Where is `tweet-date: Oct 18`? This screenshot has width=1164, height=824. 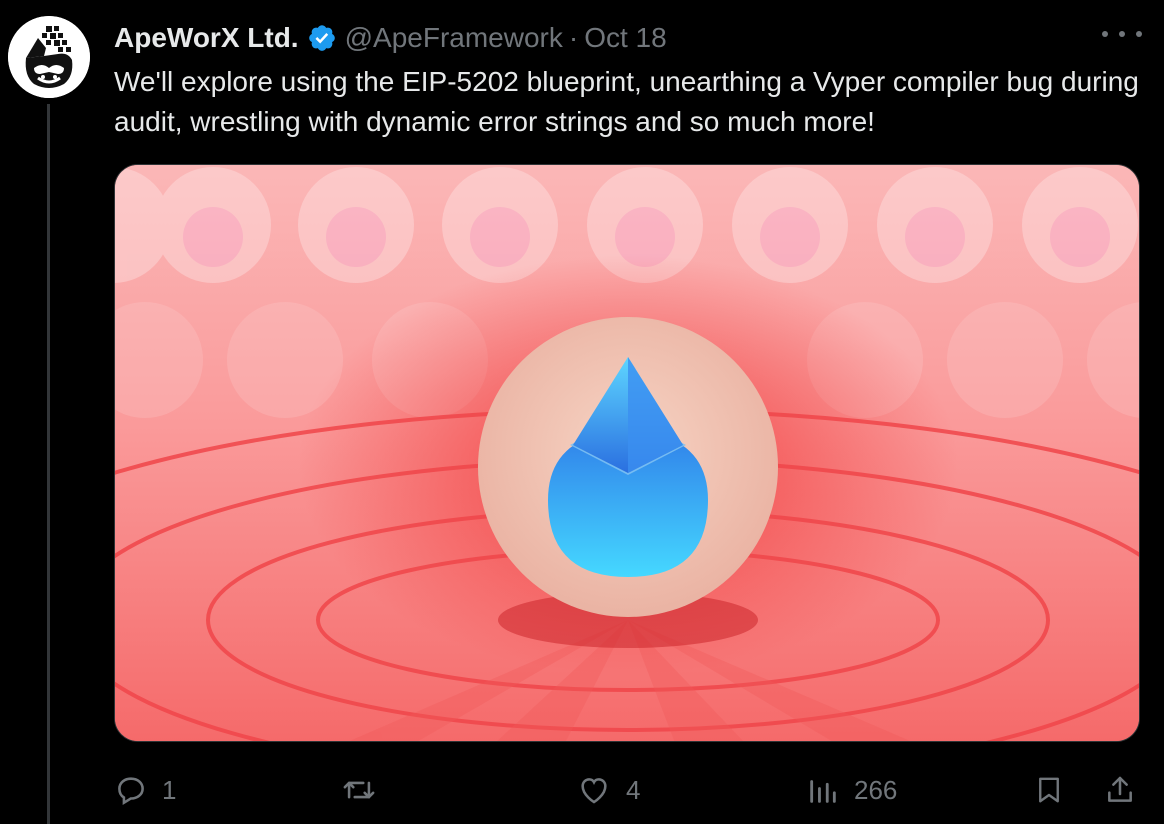 tweet-date: Oct 18 is located at coordinates (625, 38).